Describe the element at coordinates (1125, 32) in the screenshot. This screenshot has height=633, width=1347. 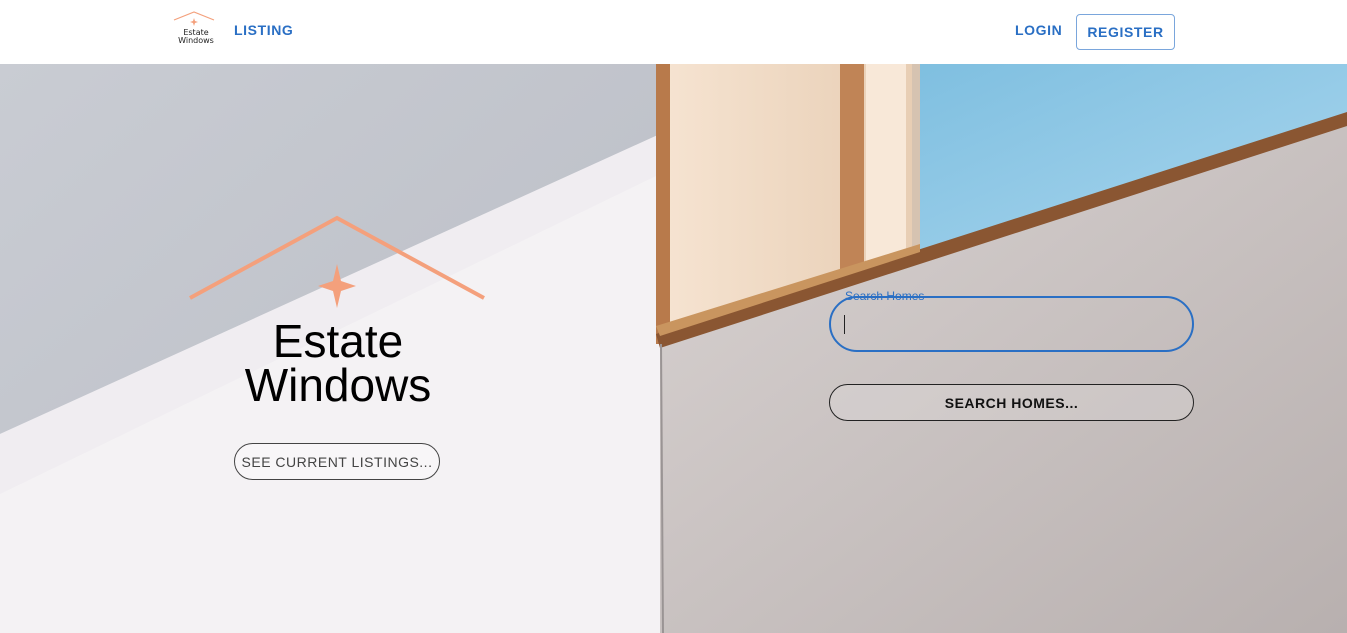
I see `register-button: REGISTER` at that location.